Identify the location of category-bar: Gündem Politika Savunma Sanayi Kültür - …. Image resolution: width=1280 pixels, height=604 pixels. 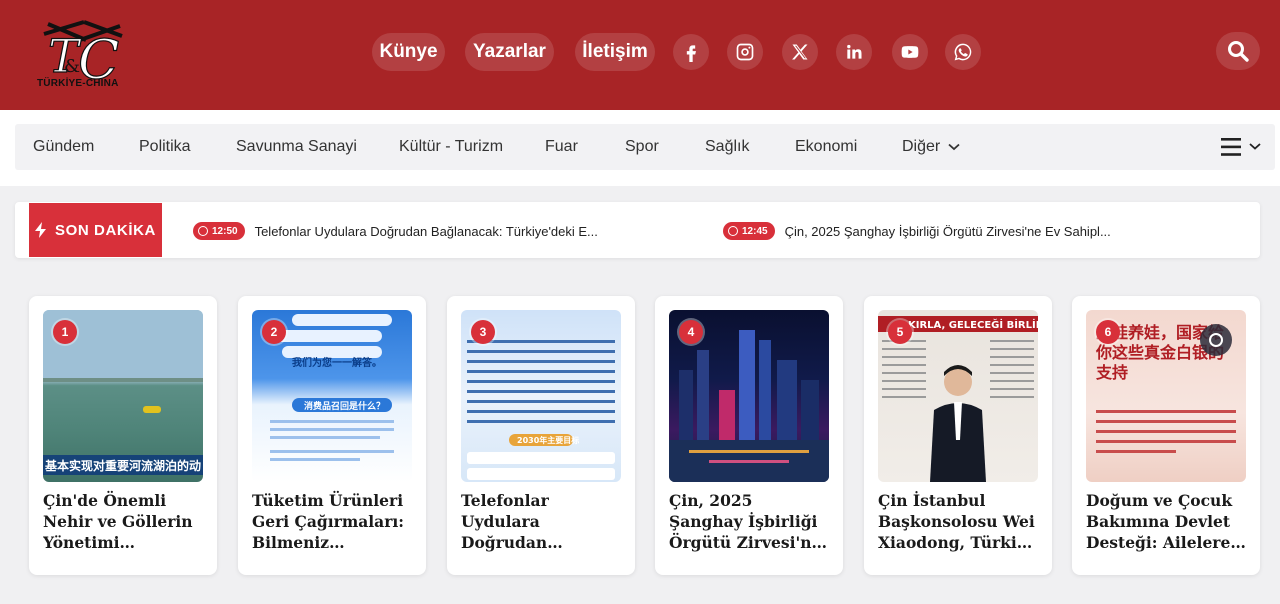
(645, 147).